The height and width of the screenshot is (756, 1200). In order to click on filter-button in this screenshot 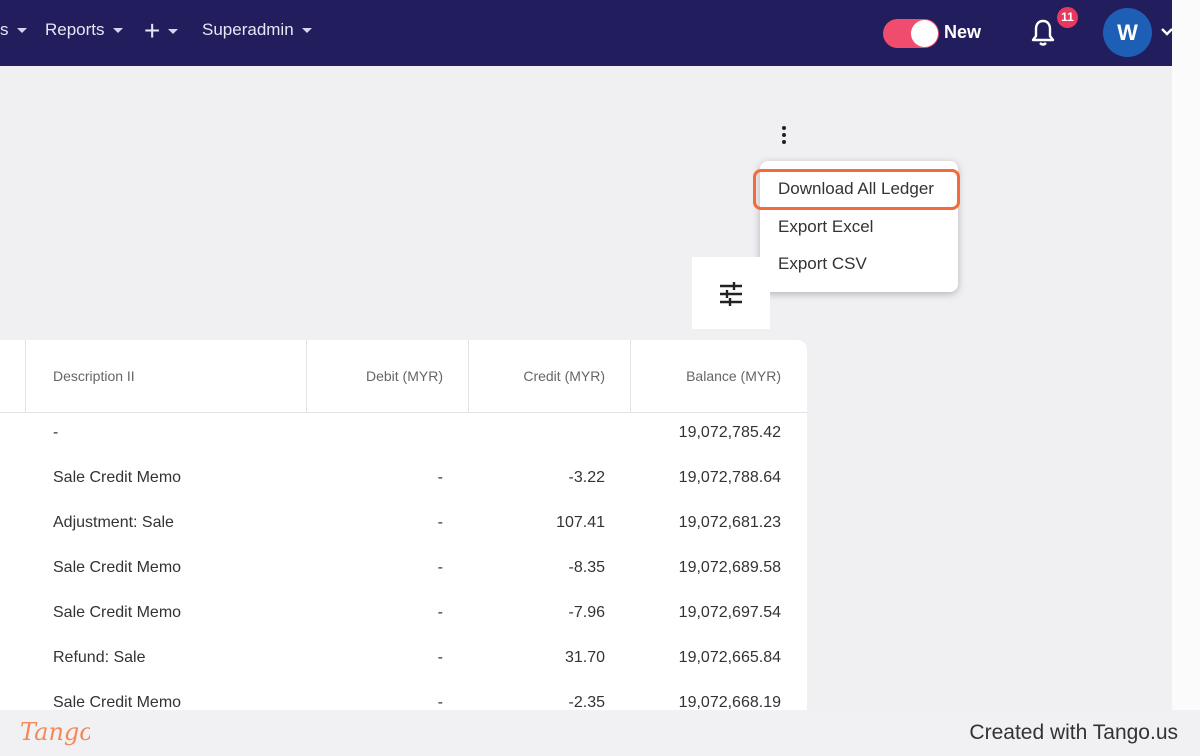, I will do `click(731, 293)`.